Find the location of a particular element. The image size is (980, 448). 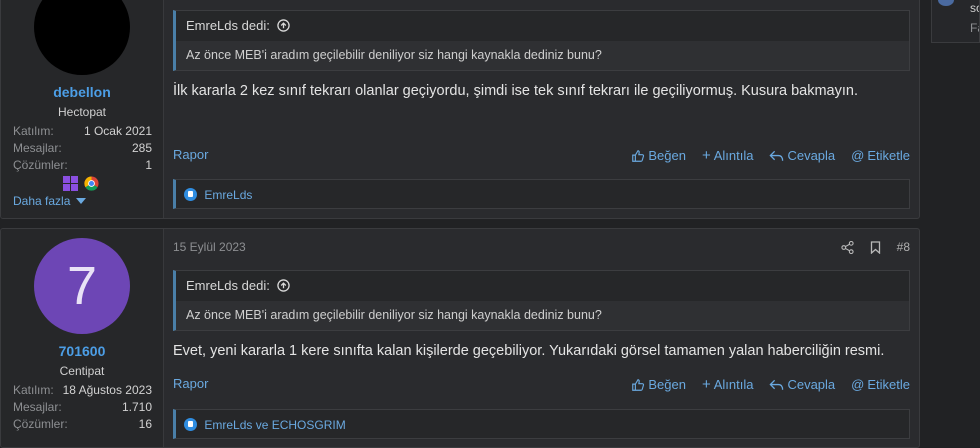

caret-down-icon is located at coordinates (80, 201).